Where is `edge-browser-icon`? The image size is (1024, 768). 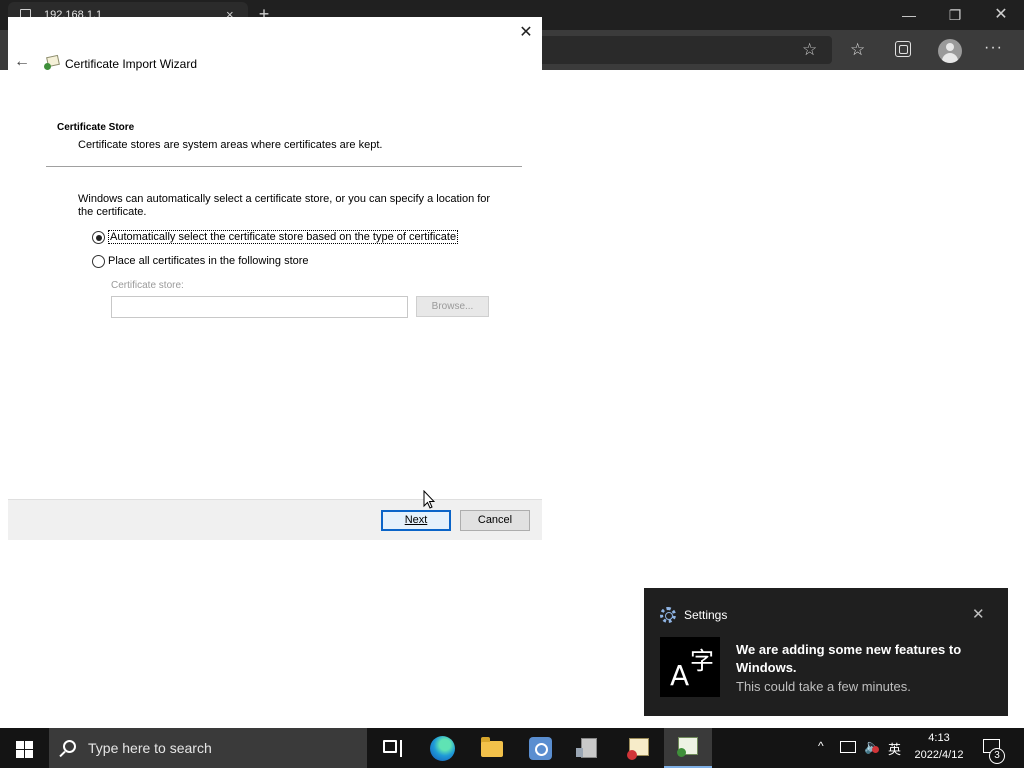
edge-browser-icon is located at coordinates (443, 748).